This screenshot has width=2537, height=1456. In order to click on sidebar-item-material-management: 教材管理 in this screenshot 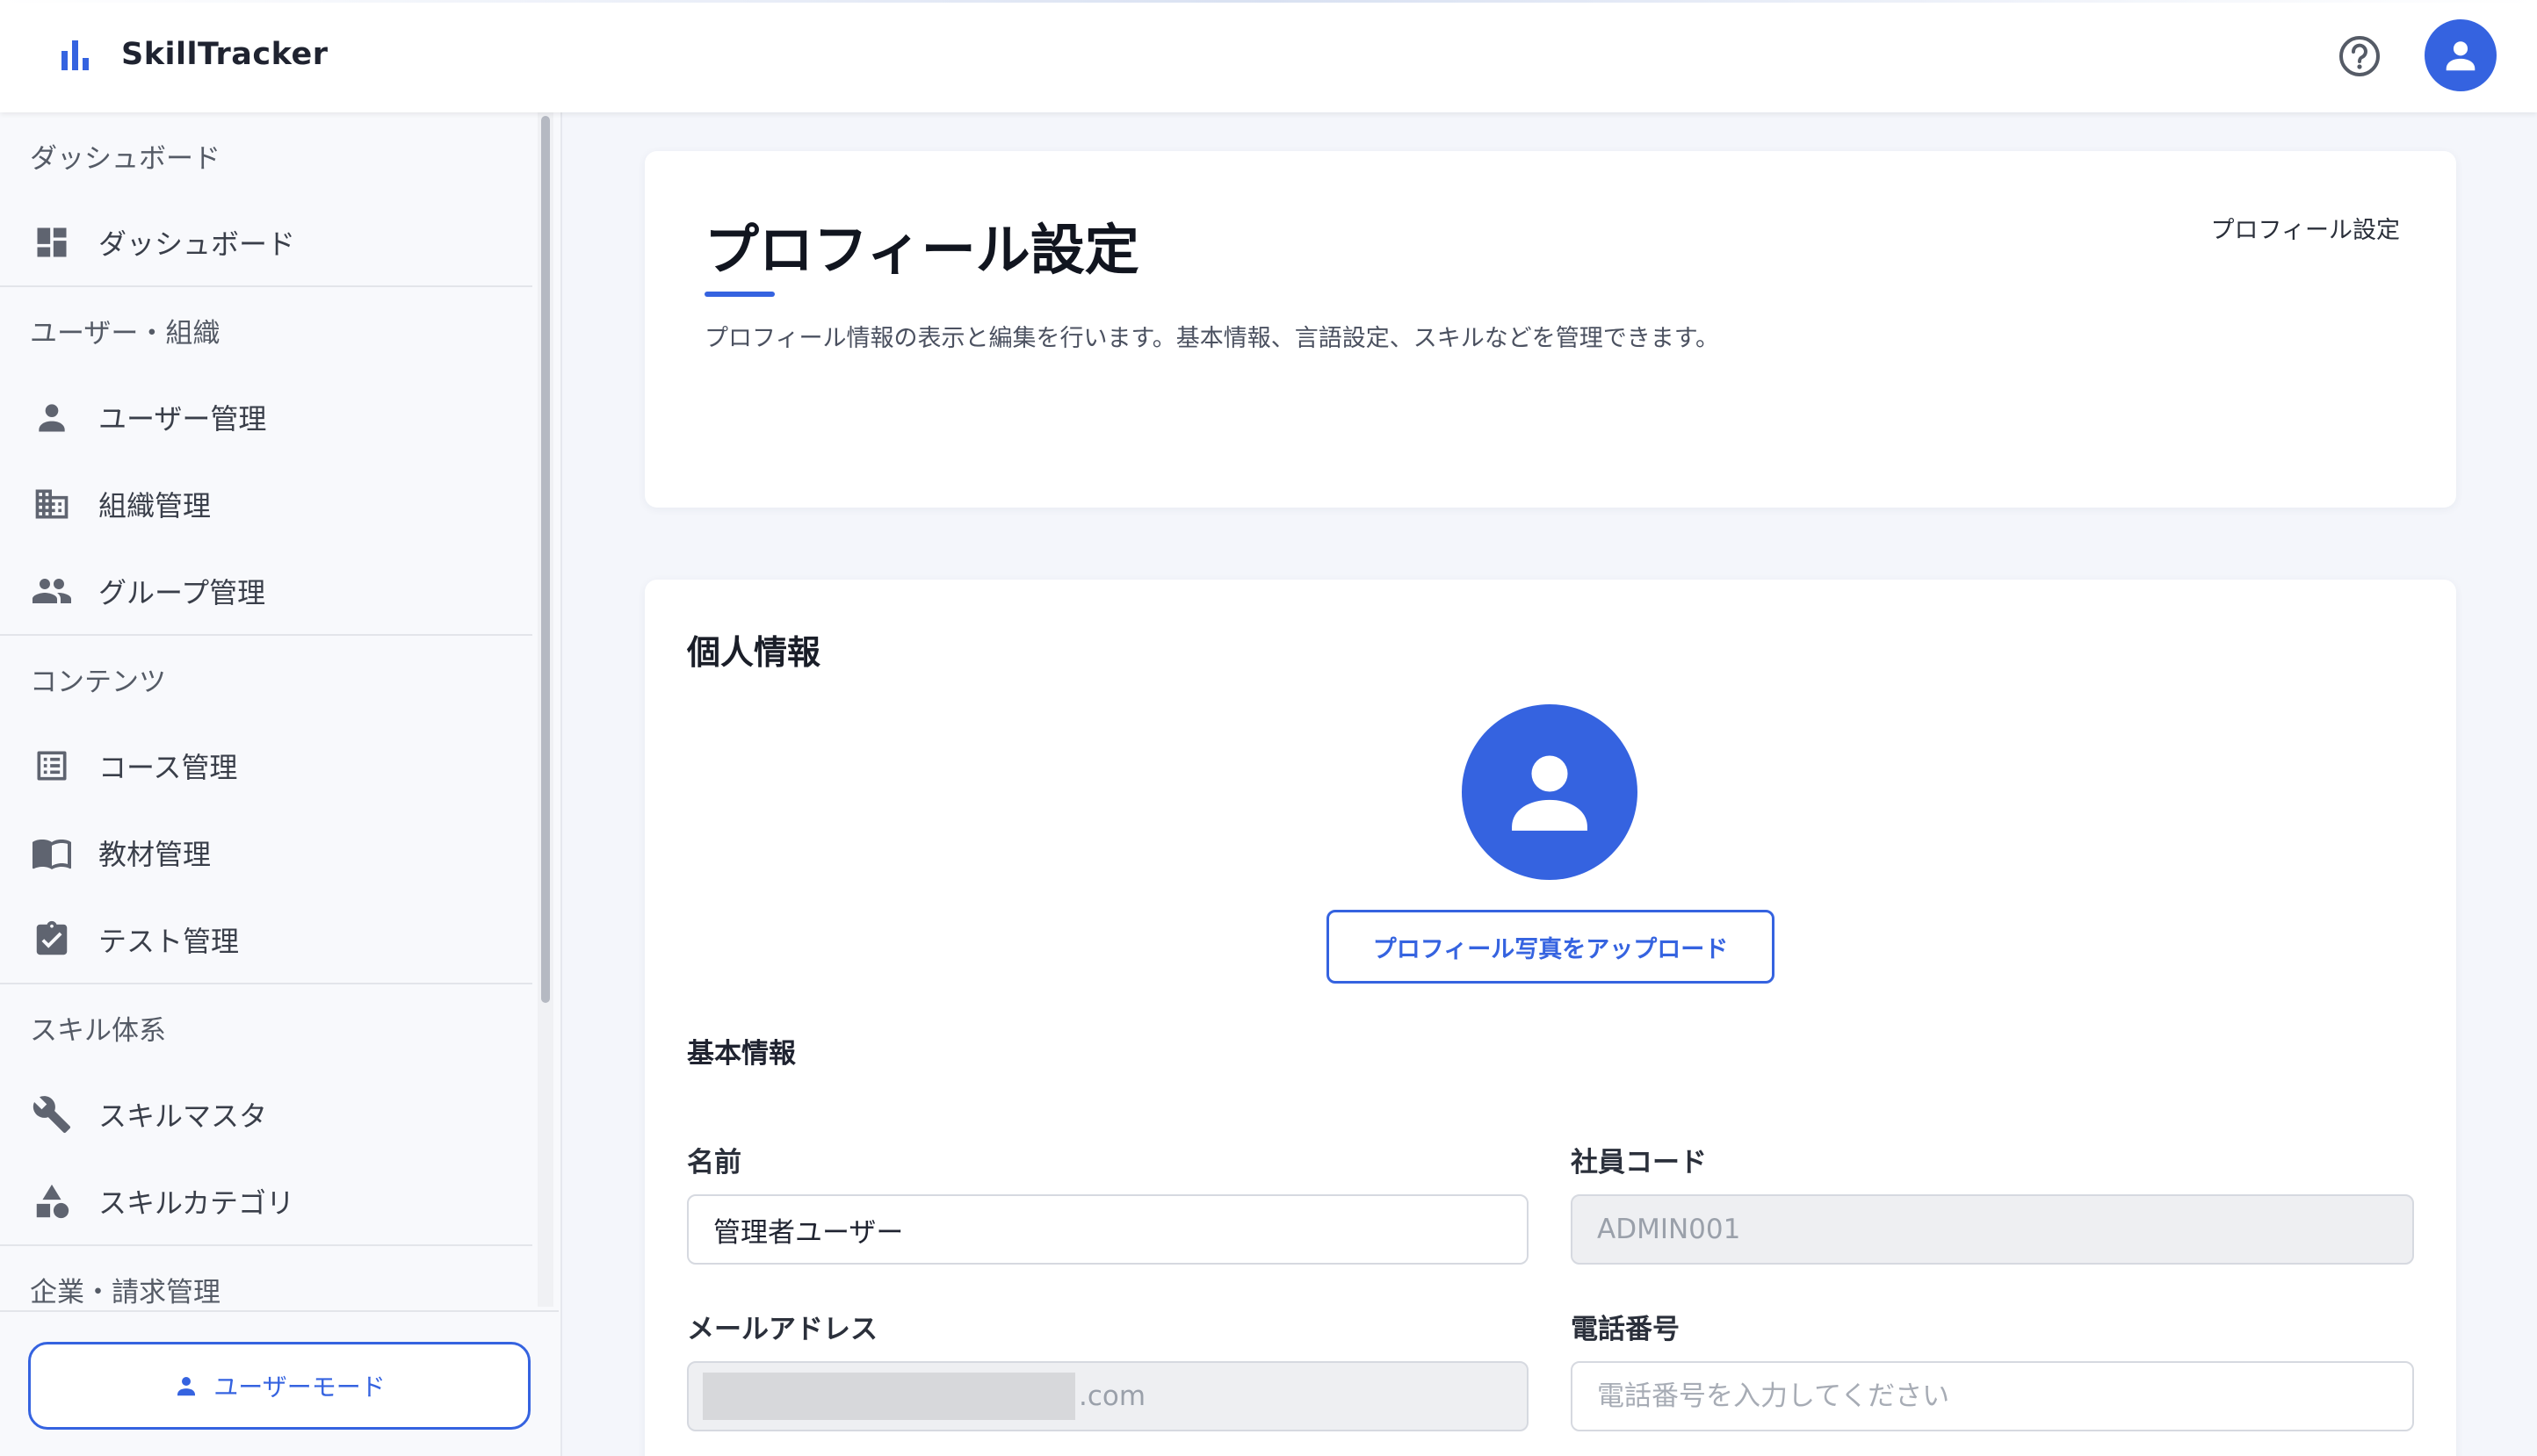, I will do `click(266, 852)`.